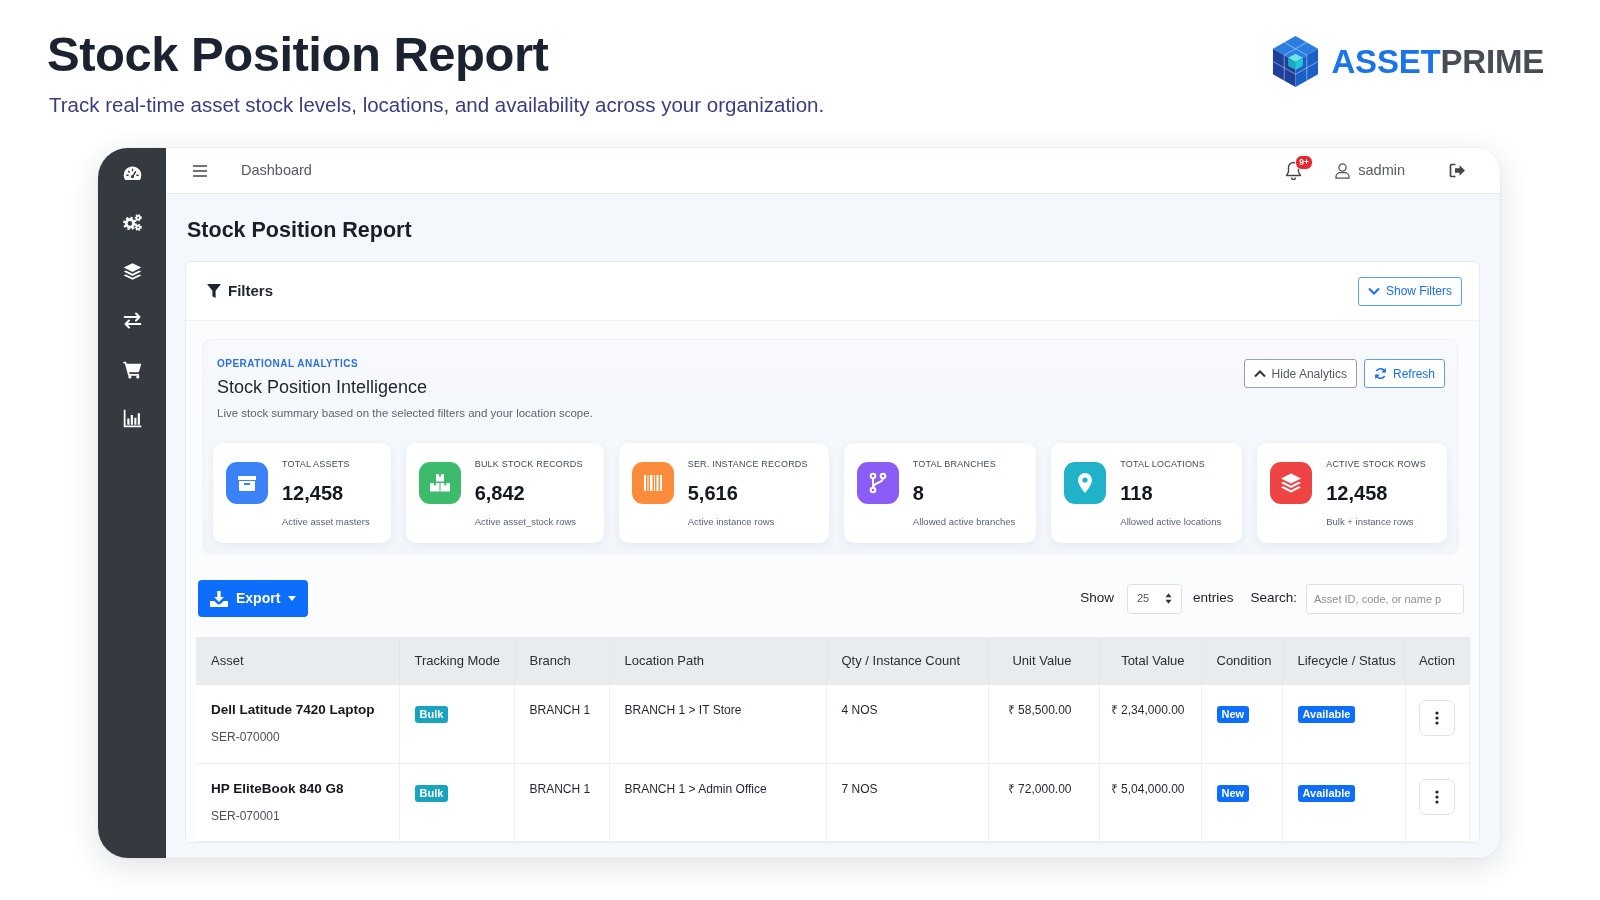 The width and height of the screenshot is (1600, 900). I want to click on analytics-title: Stock Position Intelligence, so click(323, 387).